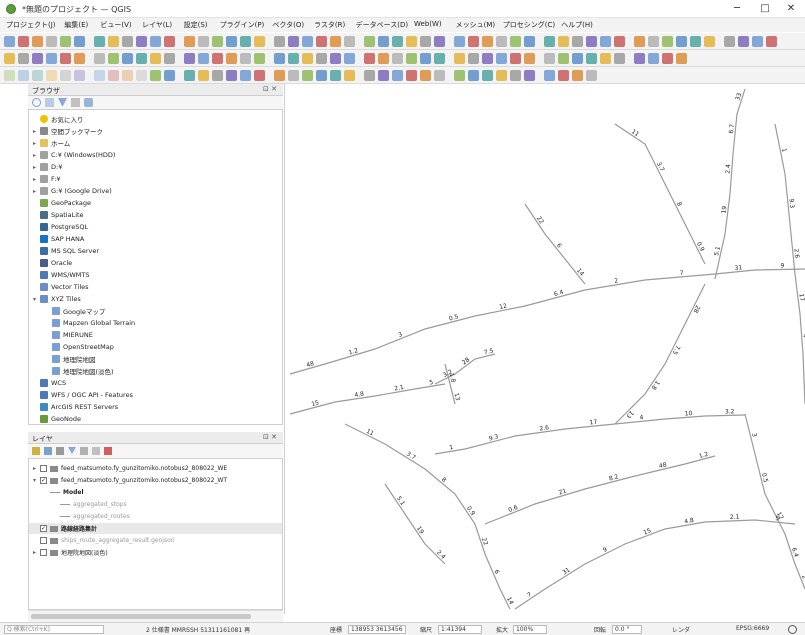  I want to click on menu-item: ヘルプ(H), so click(577, 25).